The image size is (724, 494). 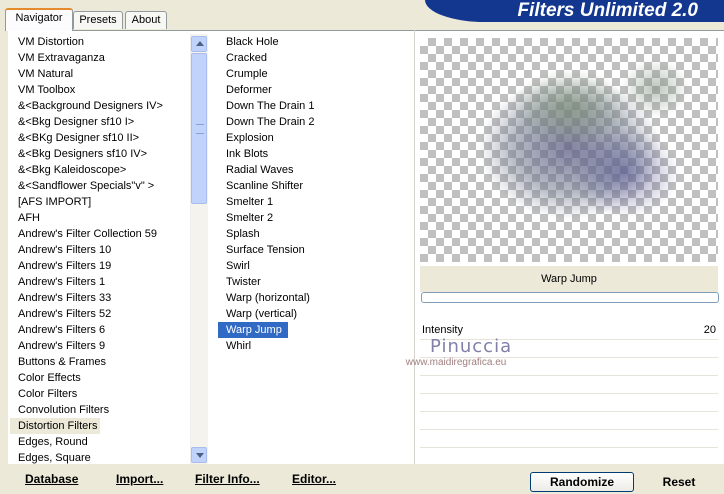 I want to click on tab-navigator: Navigator, so click(x=39, y=19).